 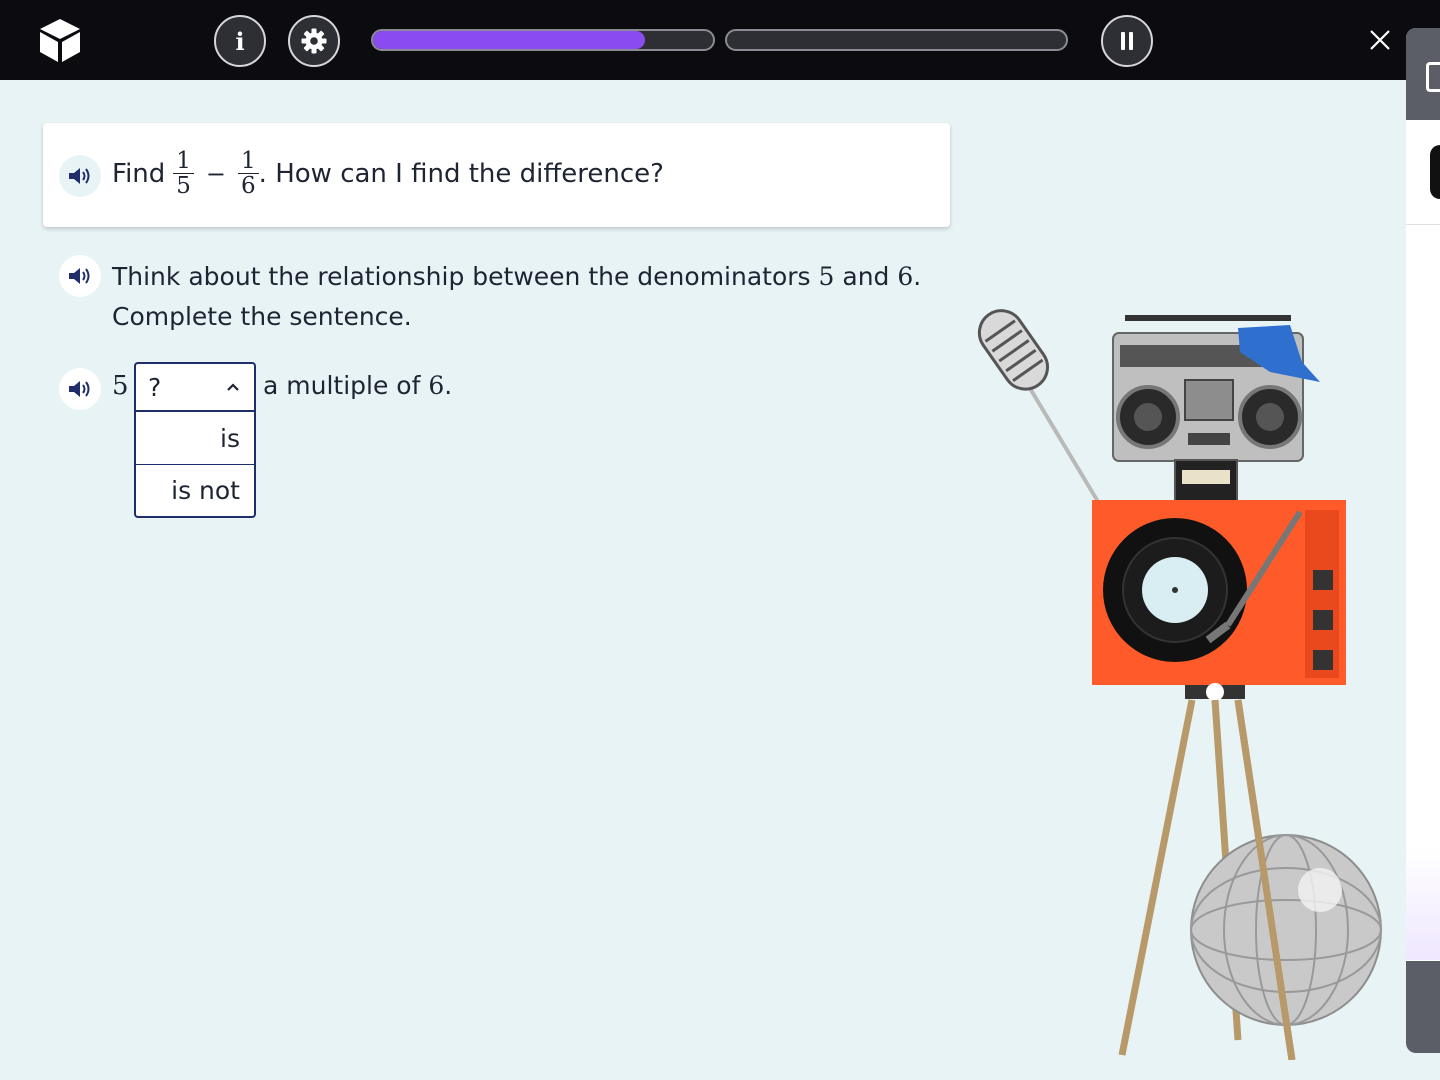 What do you see at coordinates (216, 173) in the screenshot?
I see `minus-sign: −` at bounding box center [216, 173].